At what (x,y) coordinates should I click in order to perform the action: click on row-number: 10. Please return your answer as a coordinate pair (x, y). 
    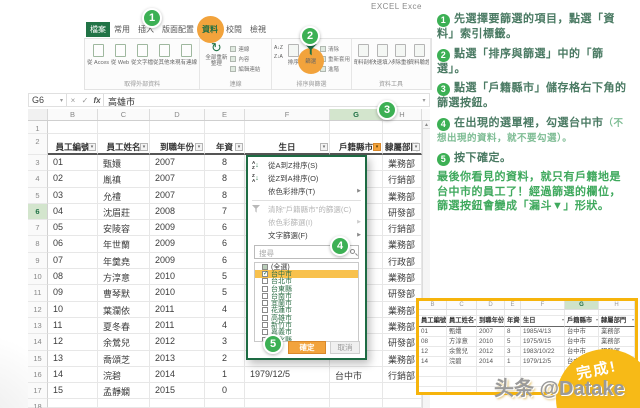
    Looking at the image, I should click on (38, 277).